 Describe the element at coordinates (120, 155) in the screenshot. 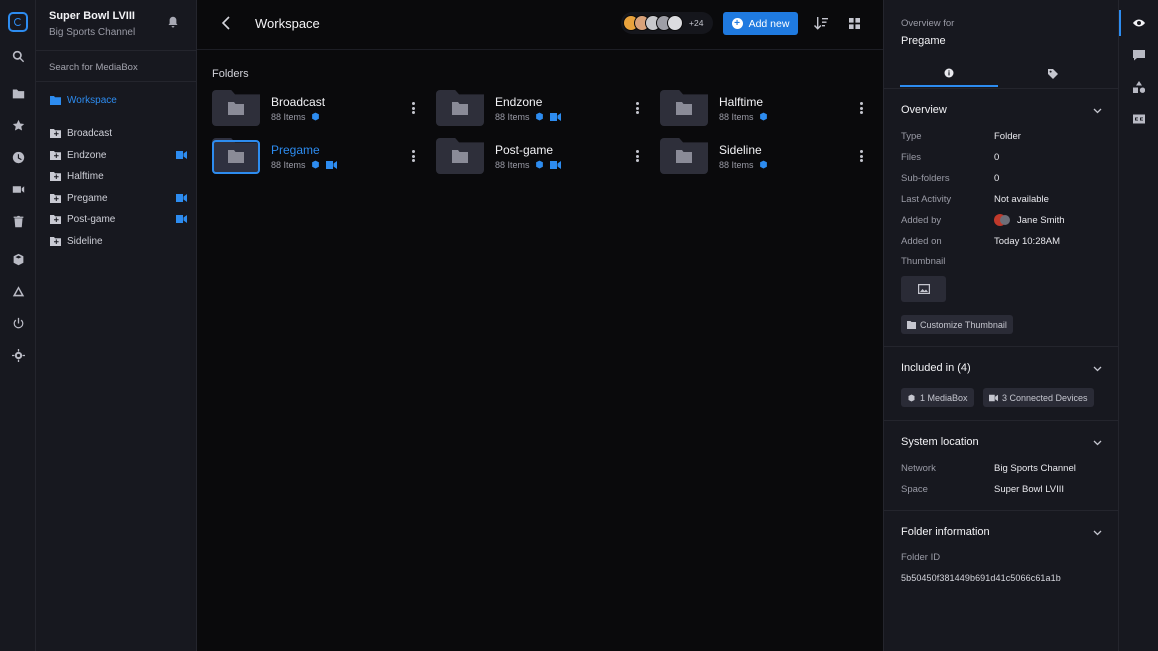

I see `sidebar-item-endzone: Endzone` at that location.